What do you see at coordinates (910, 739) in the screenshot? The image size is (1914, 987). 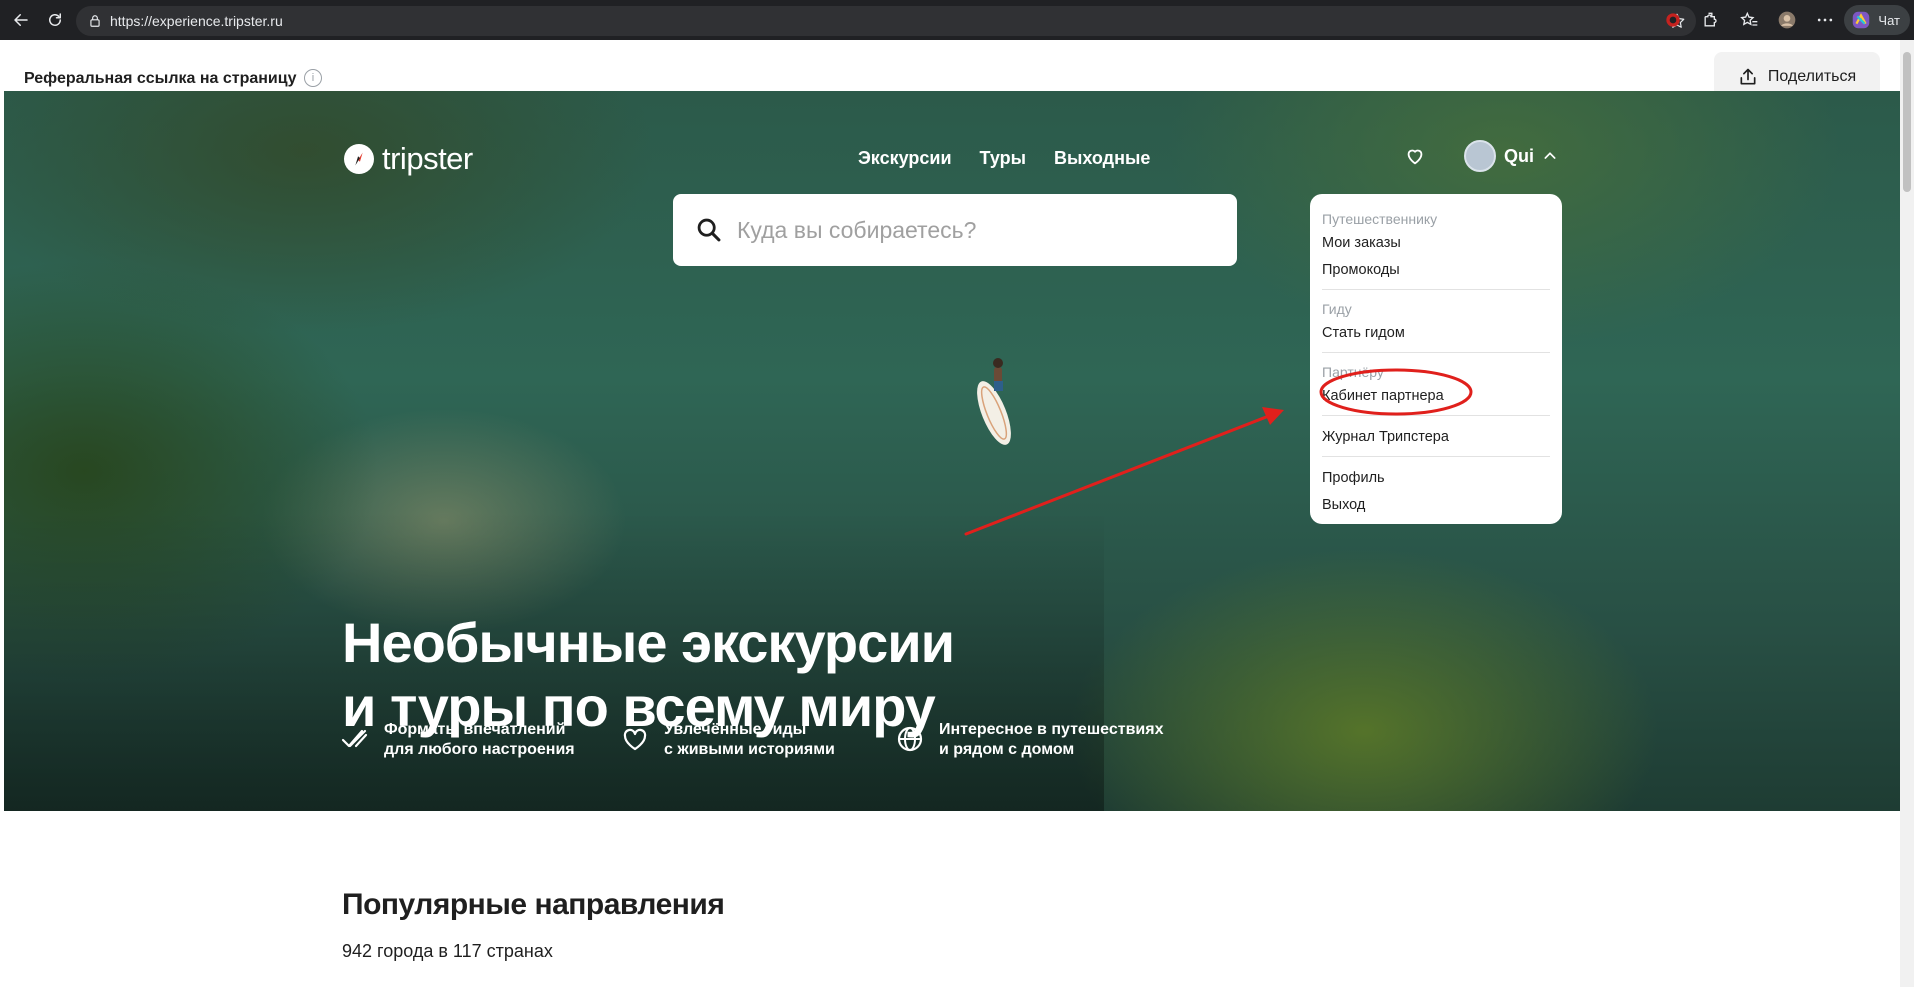 I see `globe-icon` at bounding box center [910, 739].